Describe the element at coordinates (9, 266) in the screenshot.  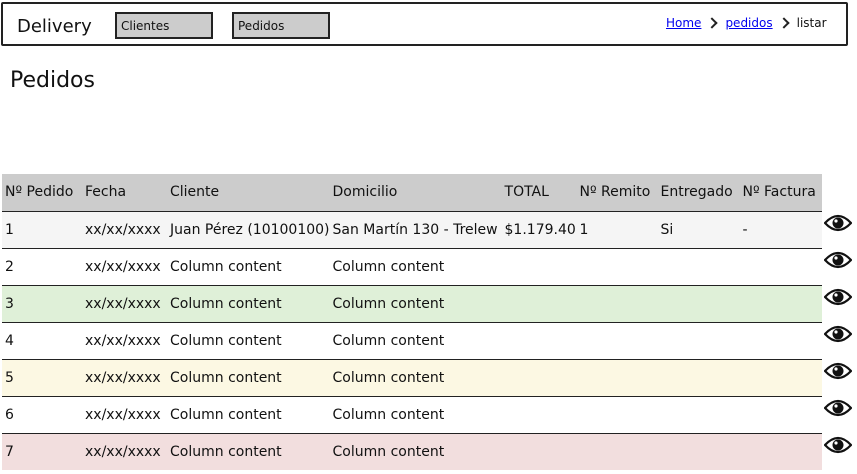
I see `table-cell: 2` at that location.